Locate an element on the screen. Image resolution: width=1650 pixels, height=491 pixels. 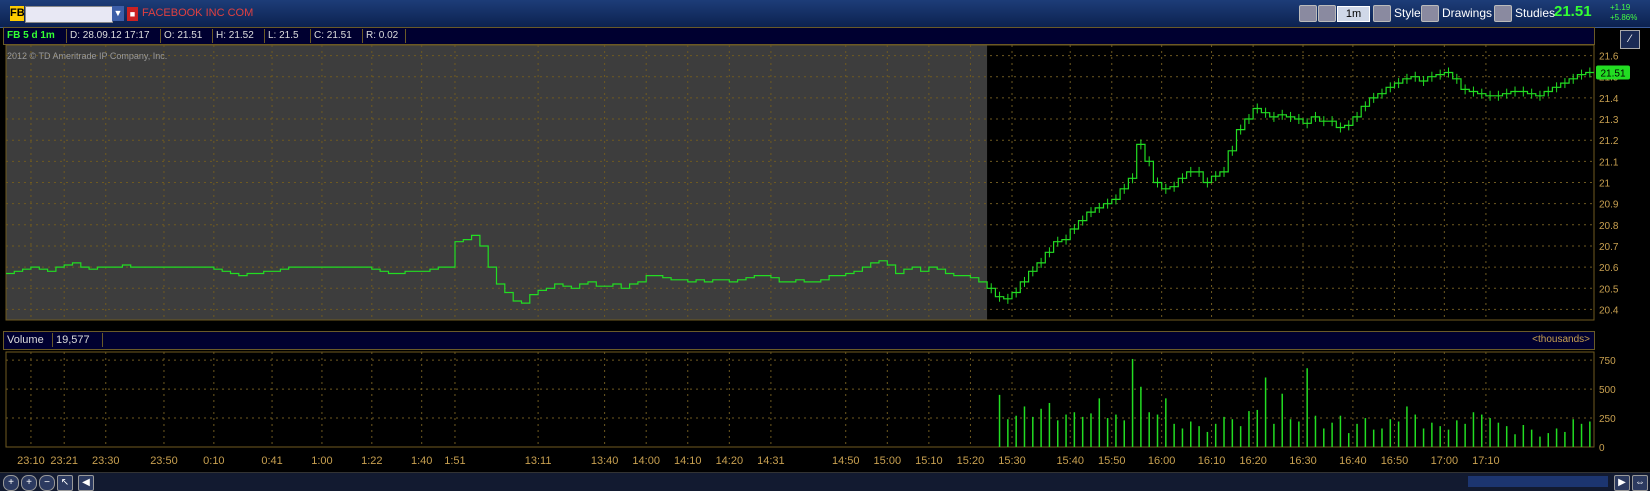
time-tick-label: 15:30 is located at coordinates (1012, 461).